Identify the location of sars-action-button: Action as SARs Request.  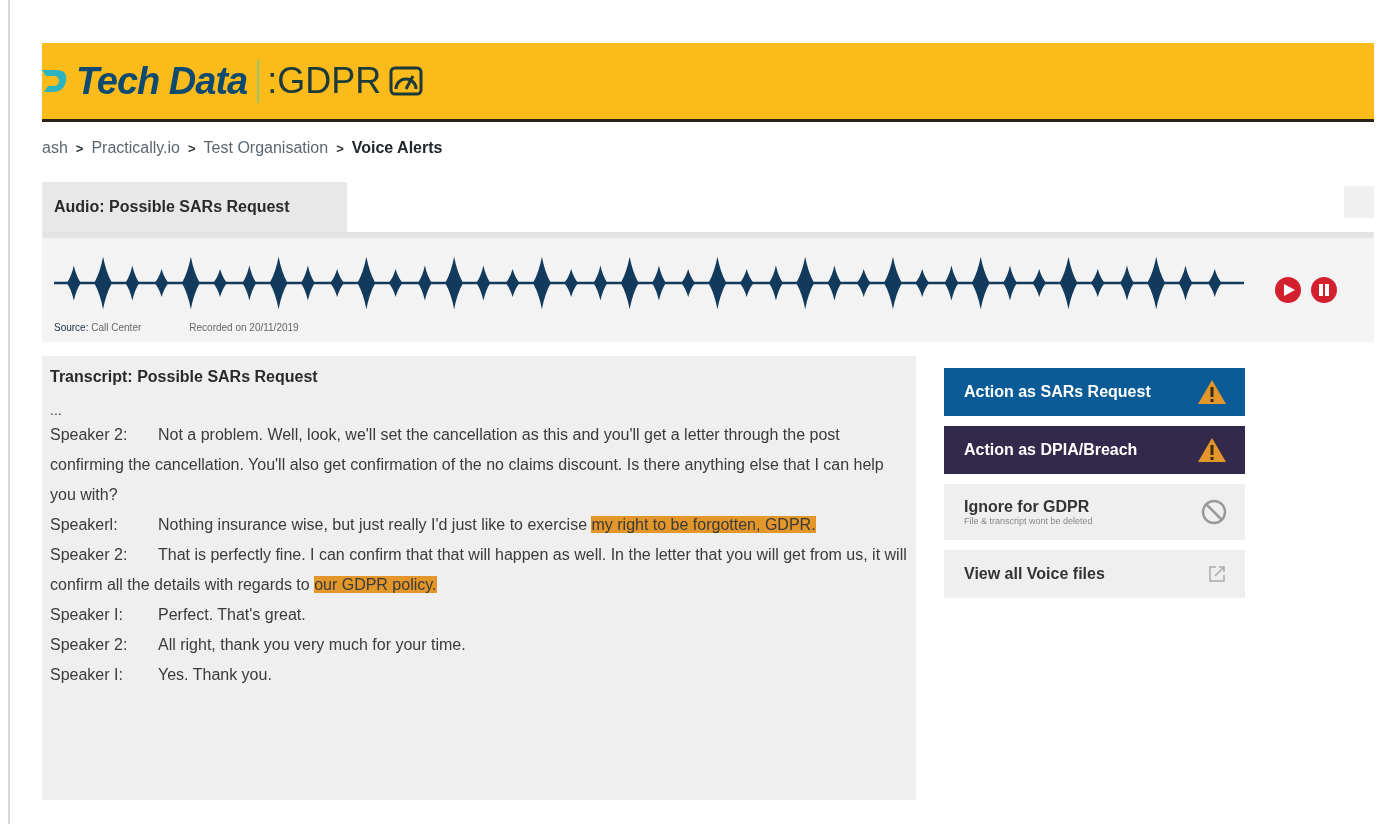
(1094, 392).